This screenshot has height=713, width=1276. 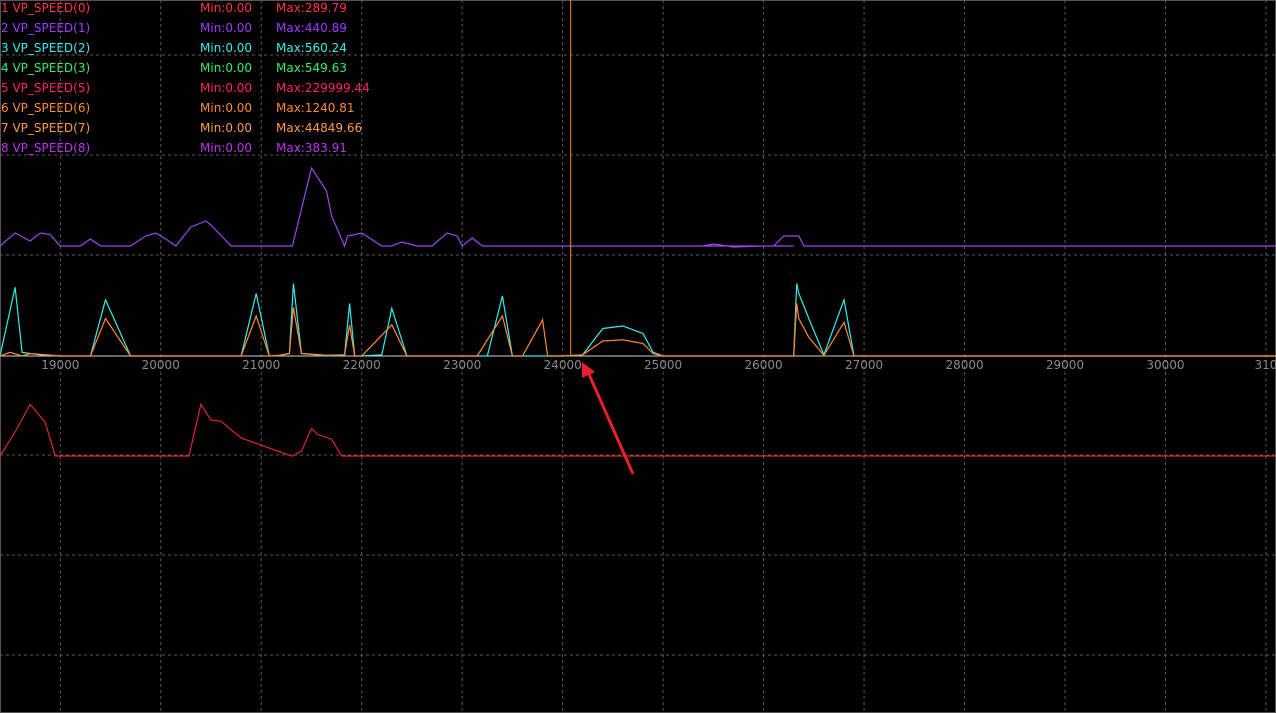 What do you see at coordinates (563, 365) in the screenshot?
I see `x-tick-label: 24000` at bounding box center [563, 365].